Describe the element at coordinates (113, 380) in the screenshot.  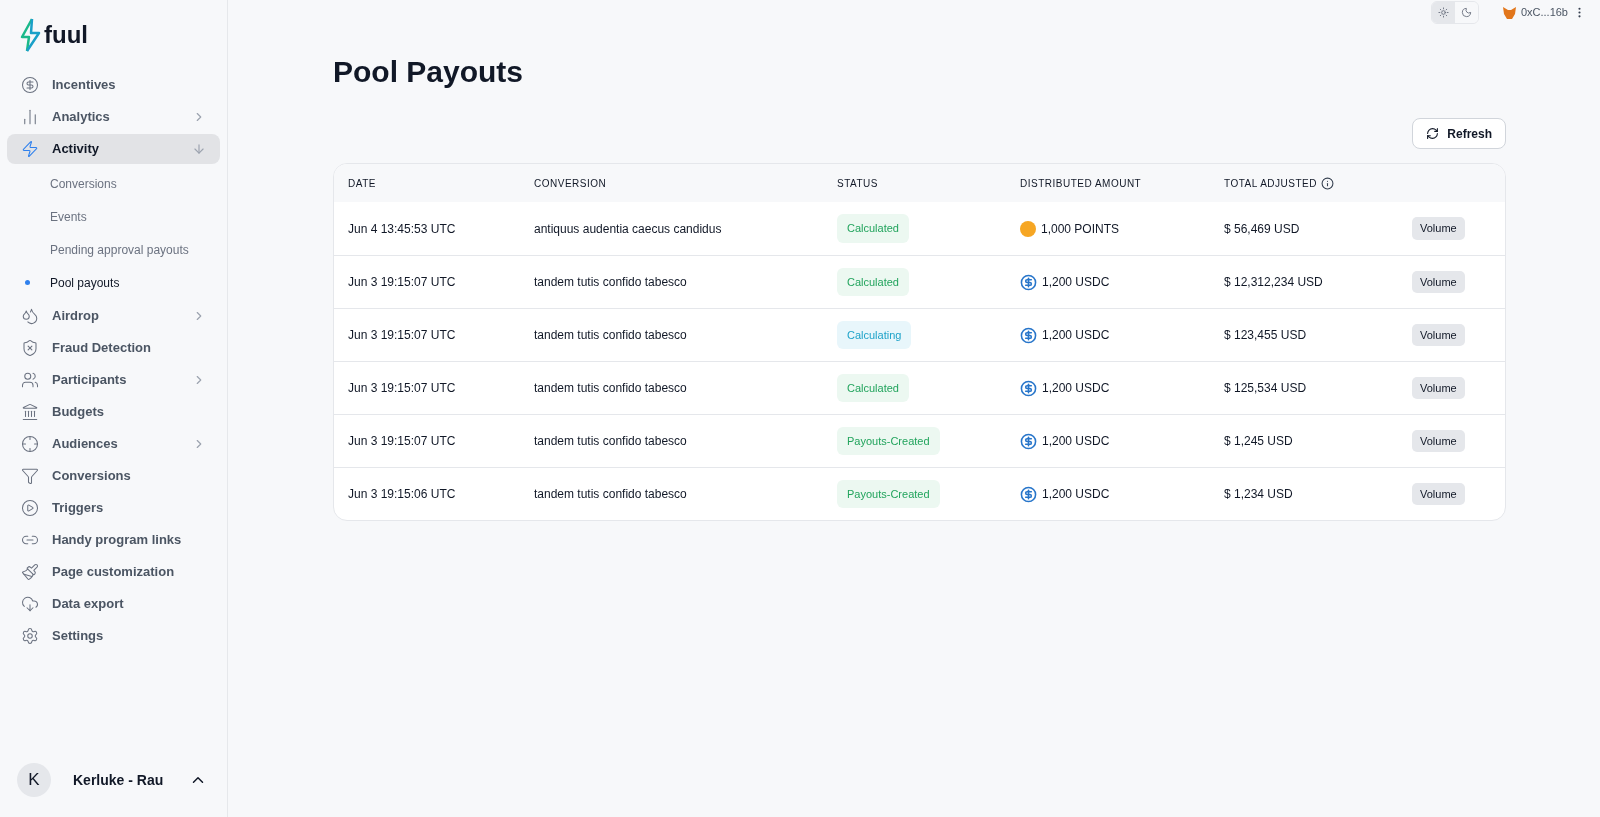
I see `sidebar-item: Participants` at that location.